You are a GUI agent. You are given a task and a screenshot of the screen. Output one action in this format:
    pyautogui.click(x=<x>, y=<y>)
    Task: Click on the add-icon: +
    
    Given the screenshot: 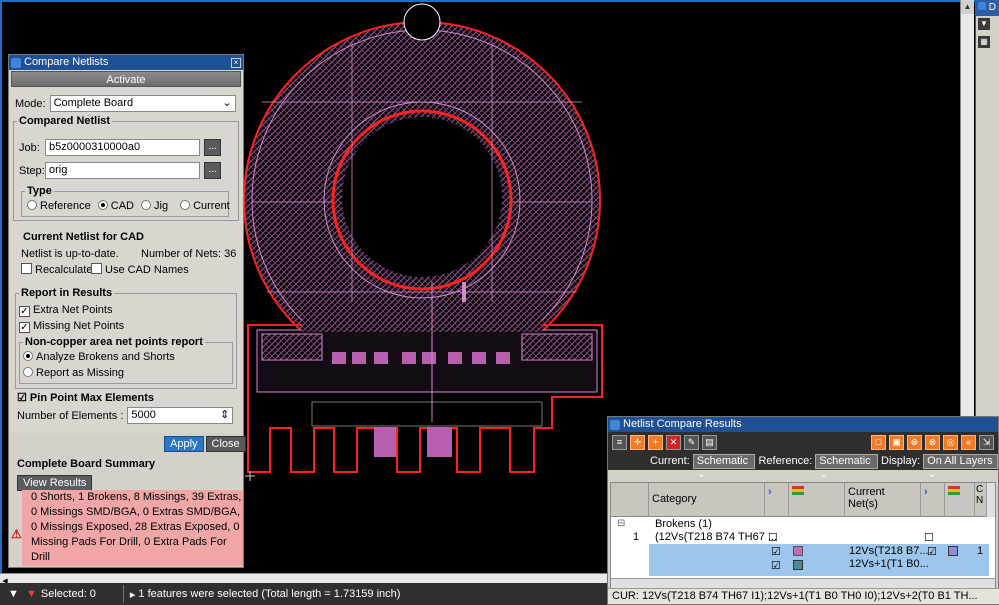 What is the action you would take?
    pyautogui.click(x=655, y=442)
    